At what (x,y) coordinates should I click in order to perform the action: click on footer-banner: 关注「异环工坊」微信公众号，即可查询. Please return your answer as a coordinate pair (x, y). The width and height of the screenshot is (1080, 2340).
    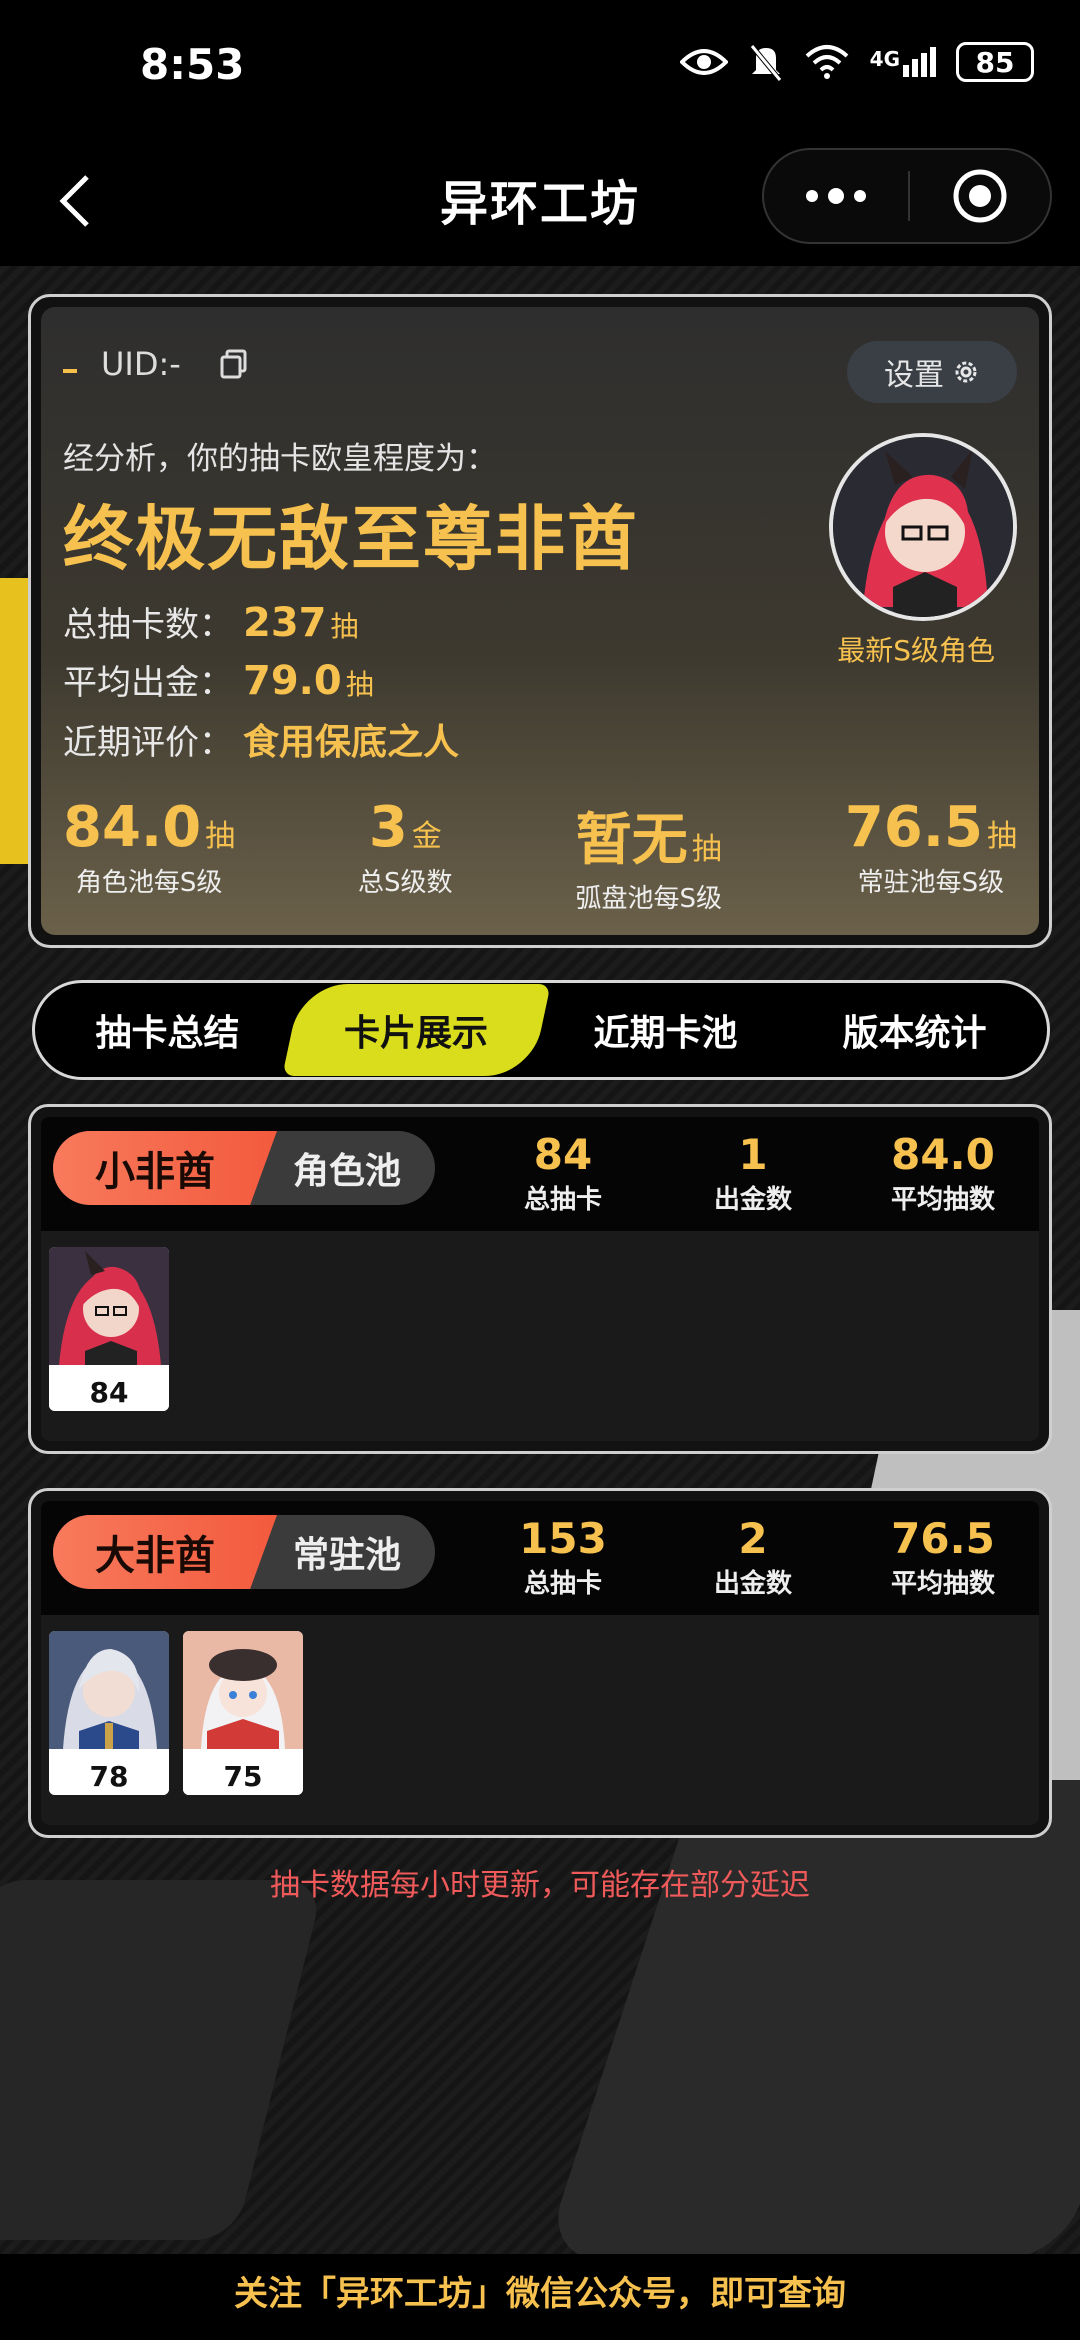
    Looking at the image, I should click on (540, 2297).